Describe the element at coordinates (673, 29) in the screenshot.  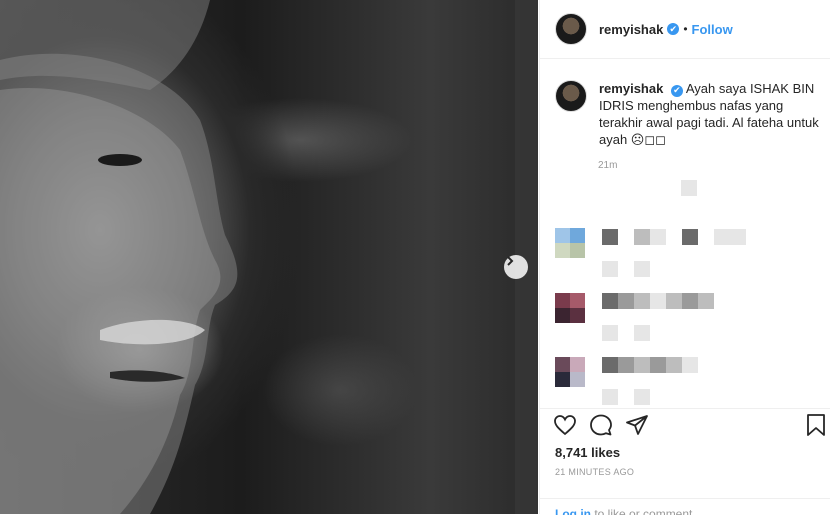
I see `verified-badge-icon: ✔` at that location.